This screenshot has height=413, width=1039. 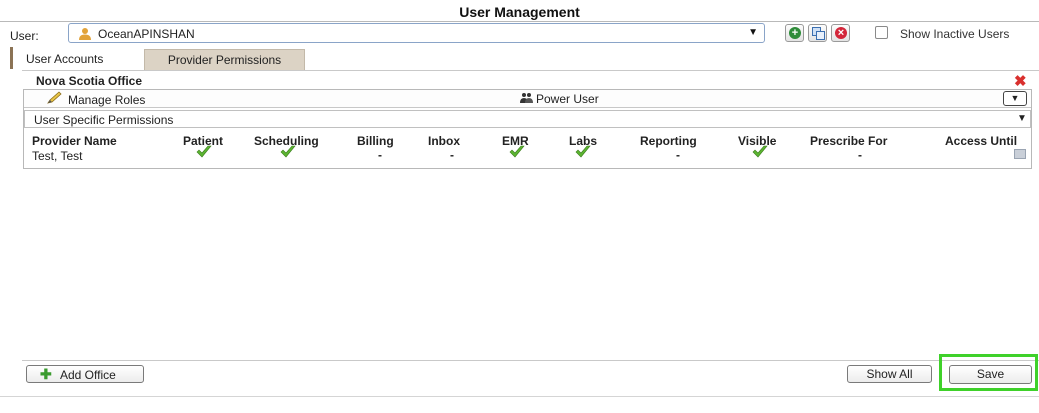 What do you see at coordinates (526, 99) in the screenshot?
I see `group-icon` at bounding box center [526, 99].